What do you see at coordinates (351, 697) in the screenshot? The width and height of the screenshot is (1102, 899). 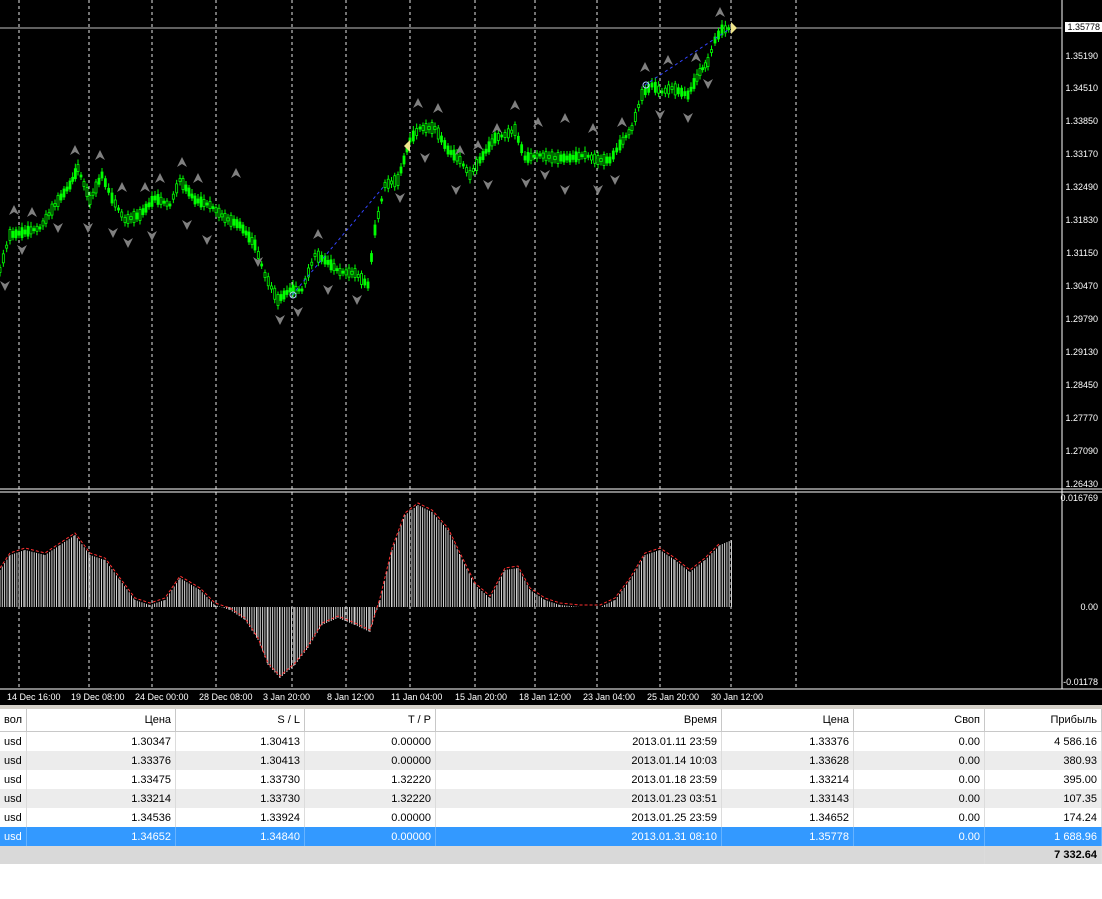 I see `time-tick-label: 8 Jan 12:00` at bounding box center [351, 697].